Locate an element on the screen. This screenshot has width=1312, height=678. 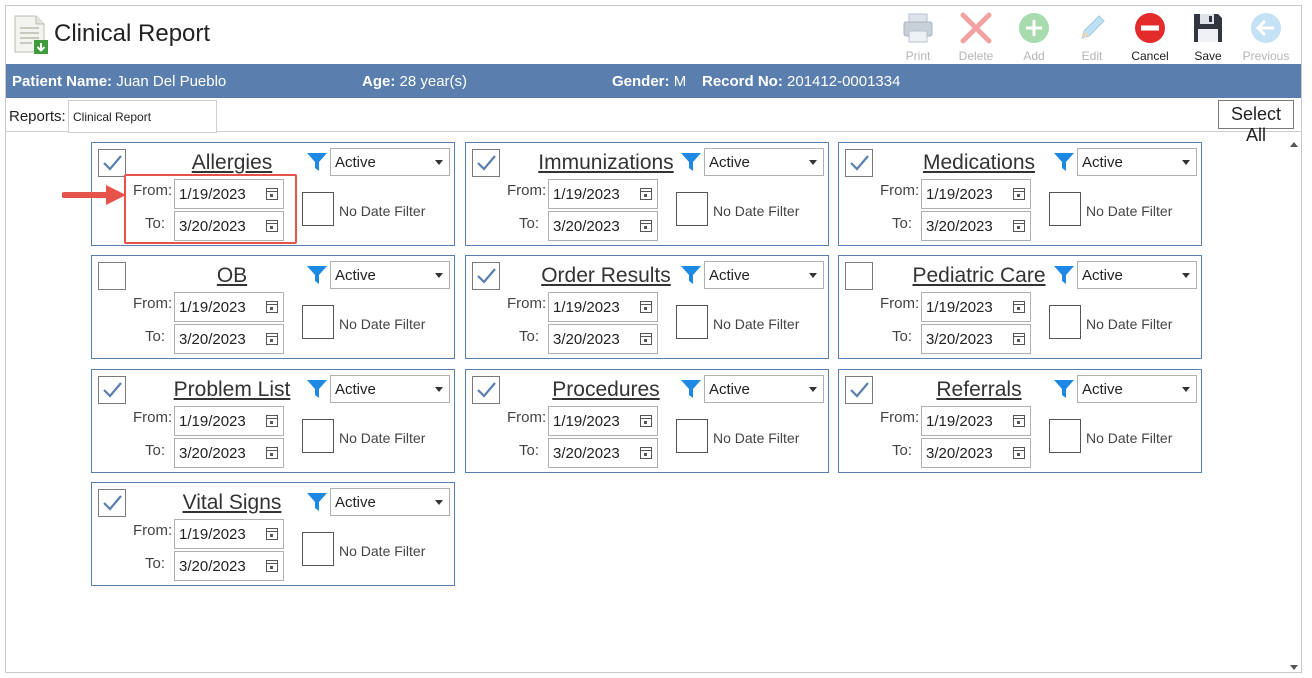
vertical-scrollbar is located at coordinates (1295, 404).